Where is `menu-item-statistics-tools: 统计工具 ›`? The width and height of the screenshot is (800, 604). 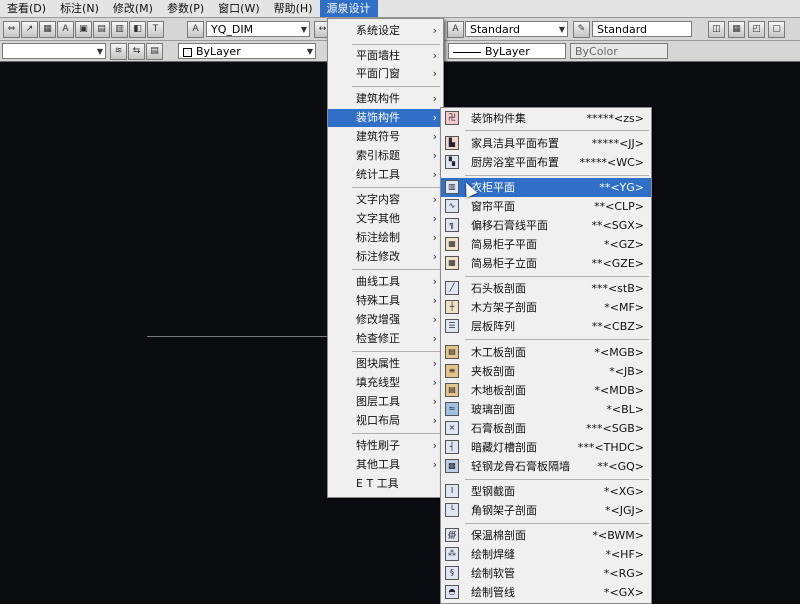 menu-item-statistics-tools: 统计工具 › is located at coordinates (385, 175).